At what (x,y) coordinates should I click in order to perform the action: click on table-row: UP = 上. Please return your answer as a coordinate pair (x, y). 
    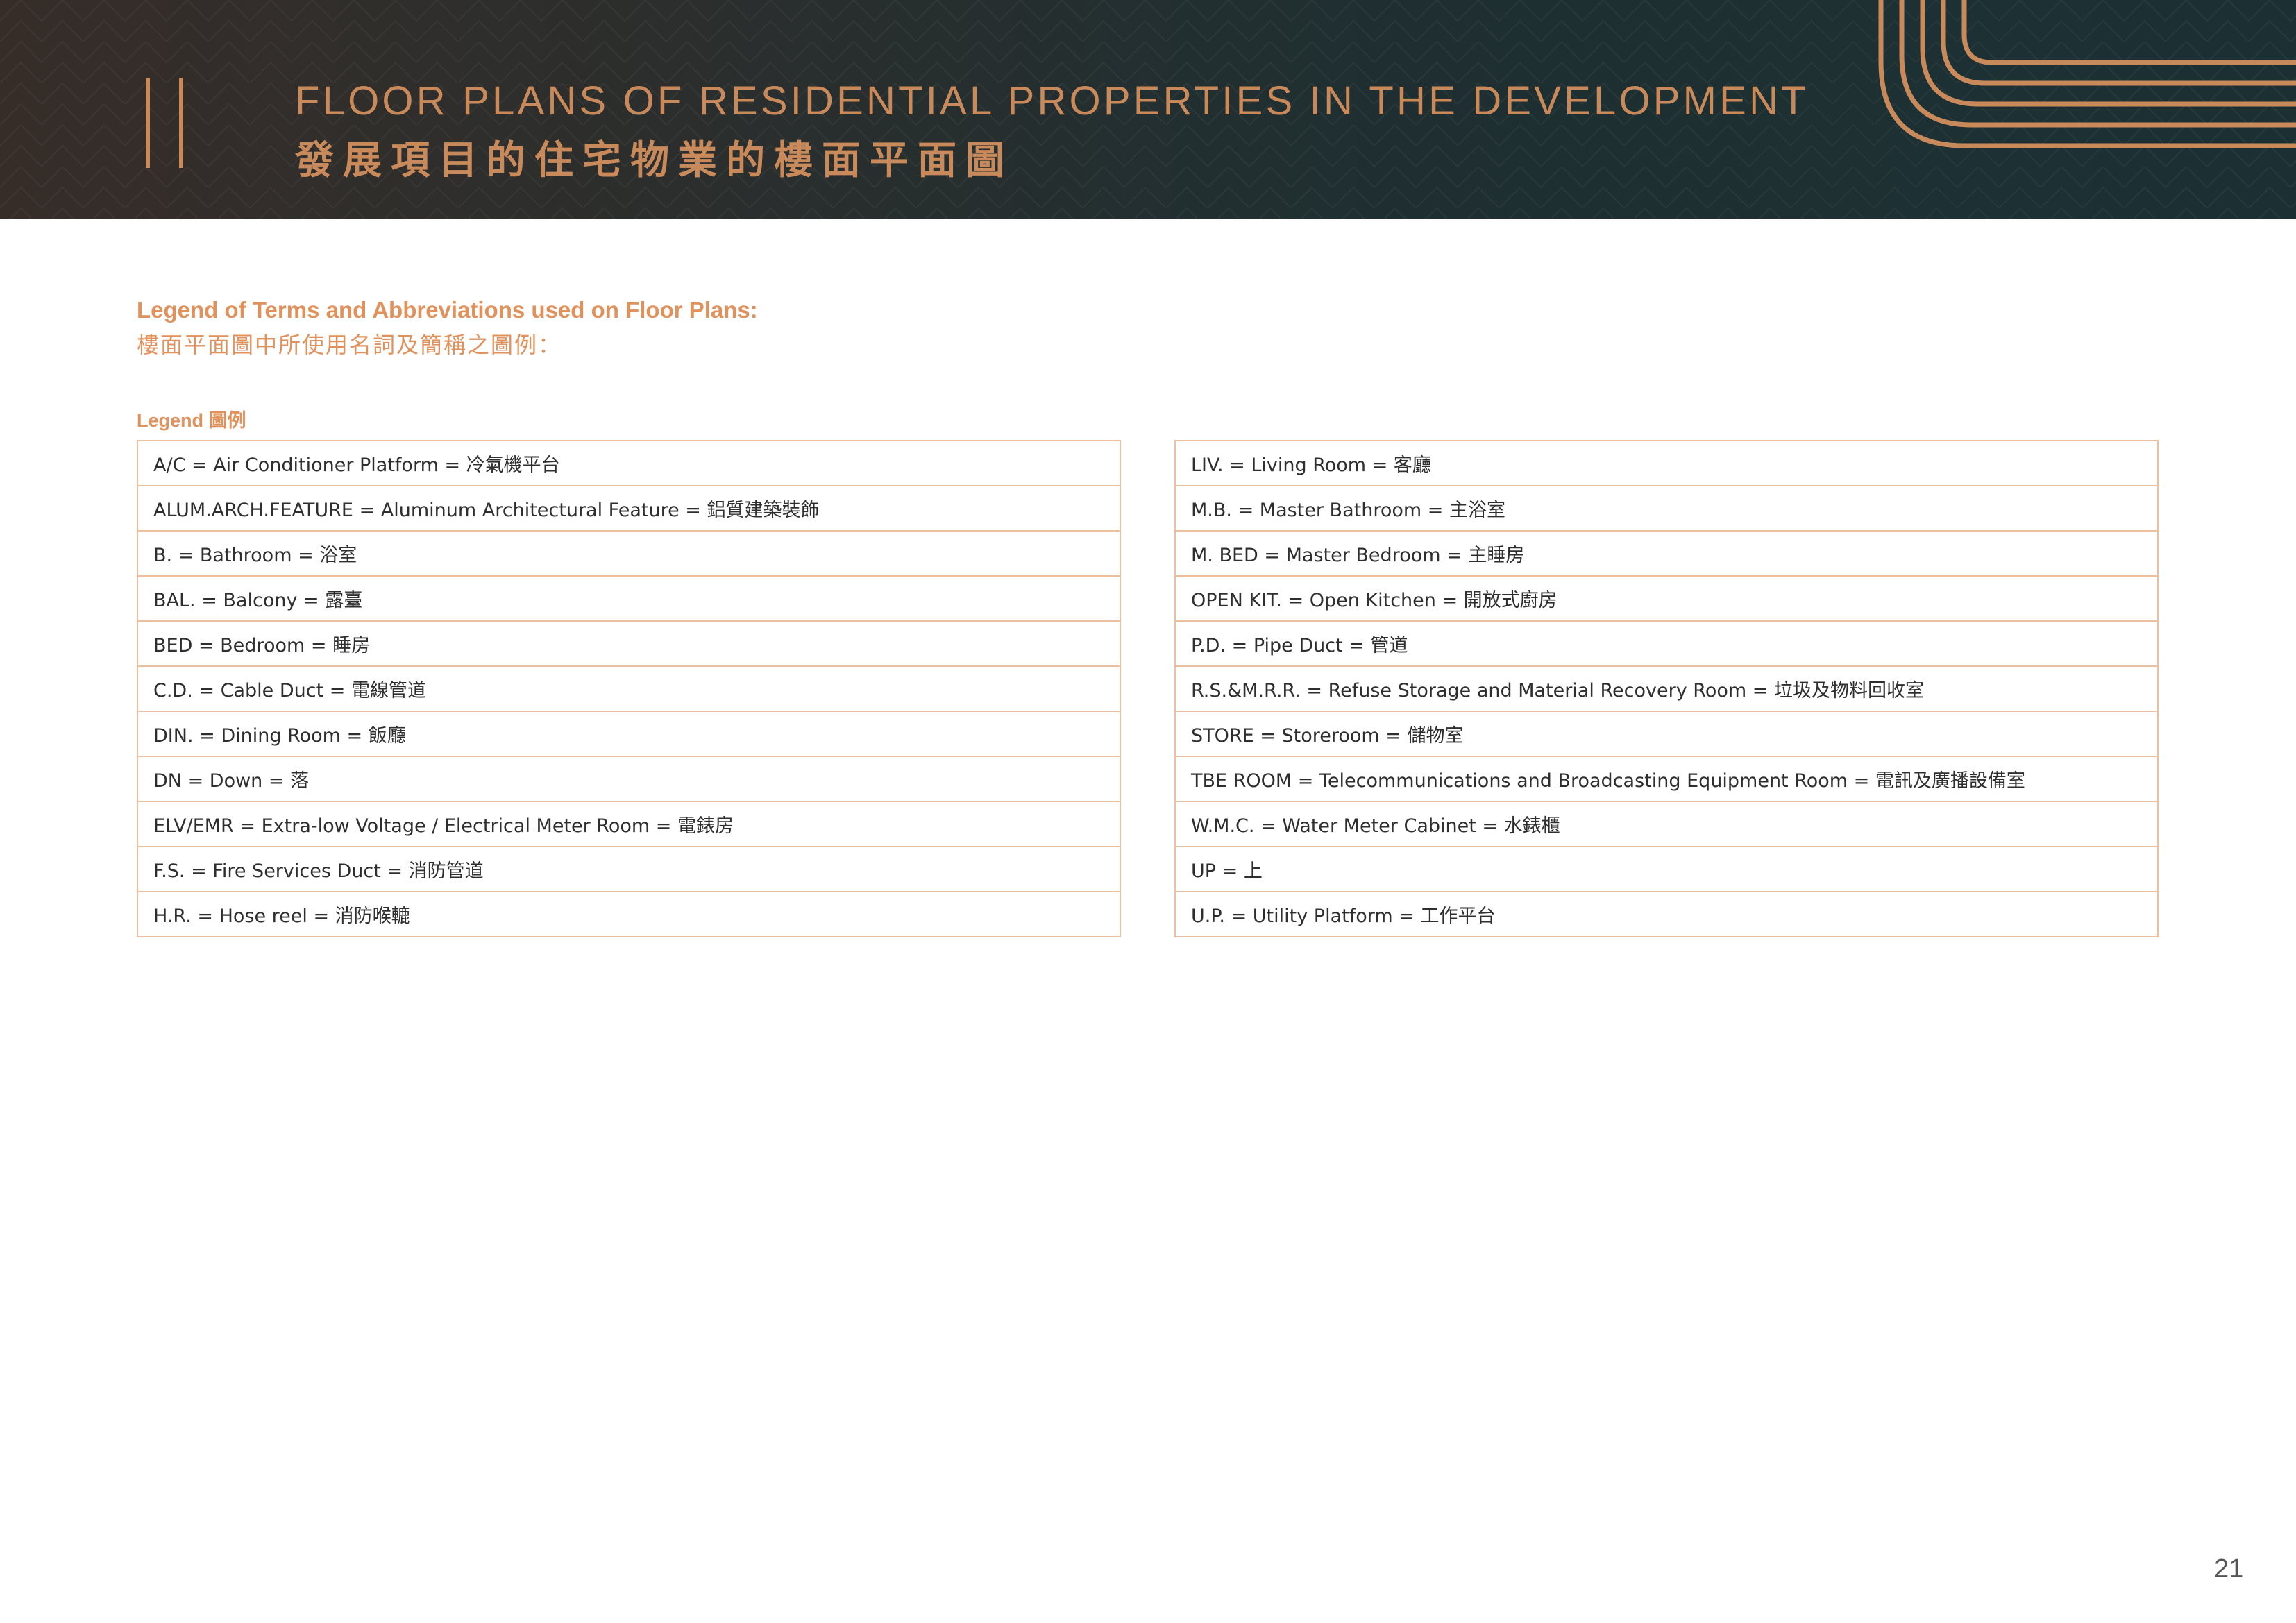
    Looking at the image, I should click on (1666, 869).